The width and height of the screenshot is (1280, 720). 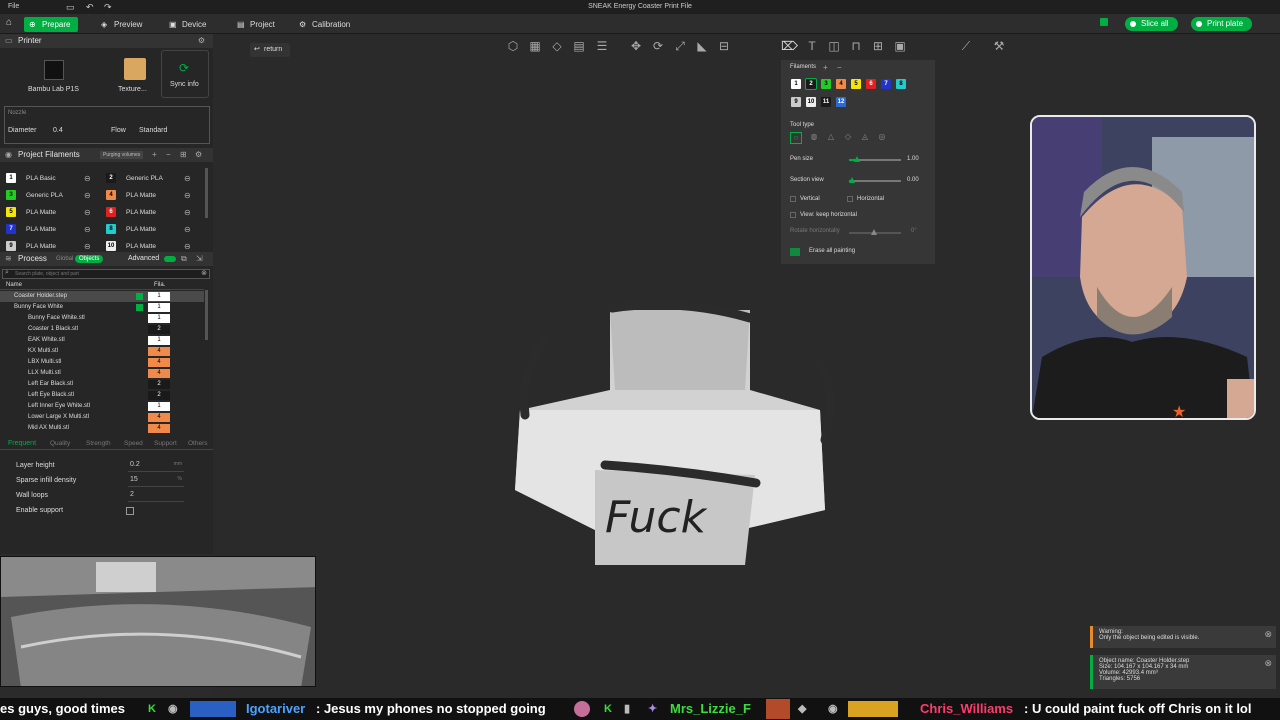 What do you see at coordinates (102, 329) in the screenshot?
I see `object-tree-row: Coaster 1 Black.stl 2` at bounding box center [102, 329].